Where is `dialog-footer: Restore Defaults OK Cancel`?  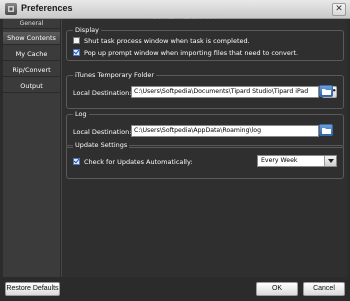 dialog-footer: Restore Defaults OK Cancel is located at coordinates (175, 289).